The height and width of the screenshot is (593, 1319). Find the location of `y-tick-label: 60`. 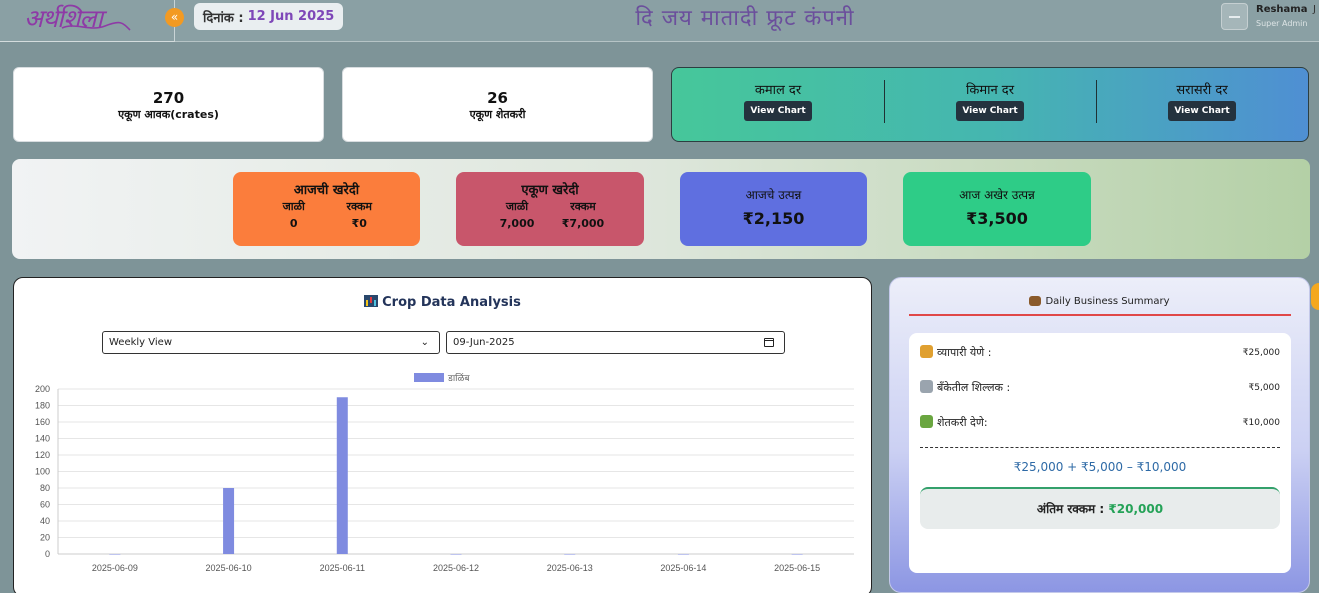

y-tick-label: 60 is located at coordinates (45, 505).